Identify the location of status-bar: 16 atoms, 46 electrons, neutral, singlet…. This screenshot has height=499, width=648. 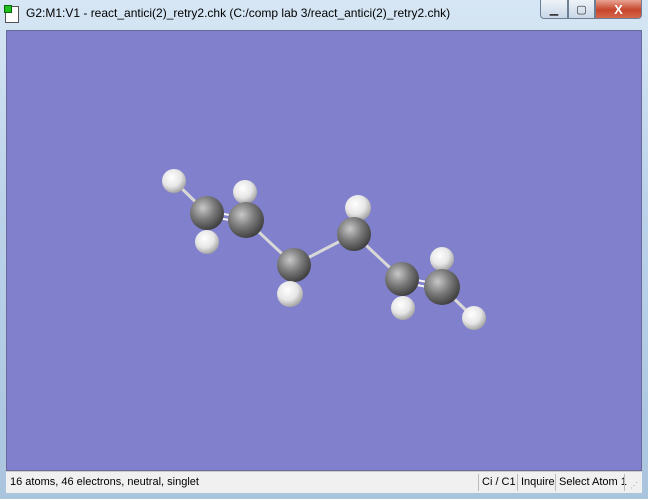
(324, 482).